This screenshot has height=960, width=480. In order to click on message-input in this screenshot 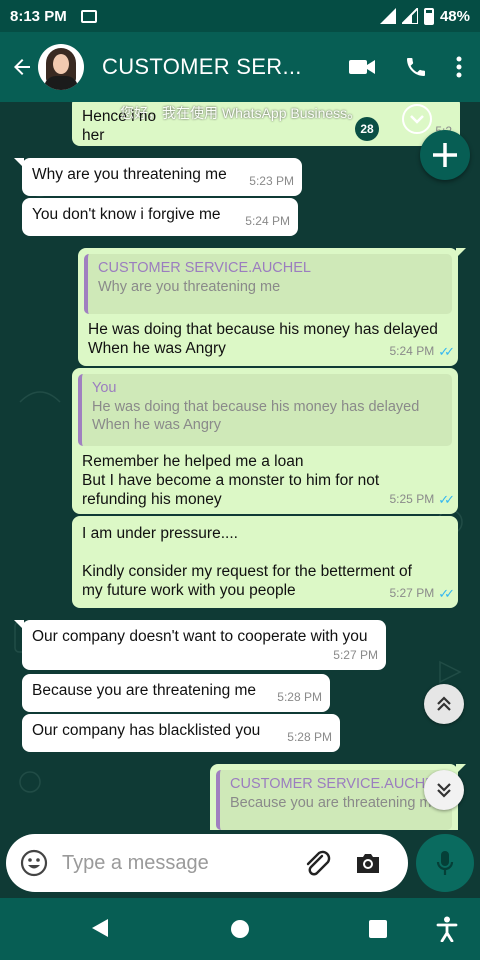, I will do `click(177, 863)`.